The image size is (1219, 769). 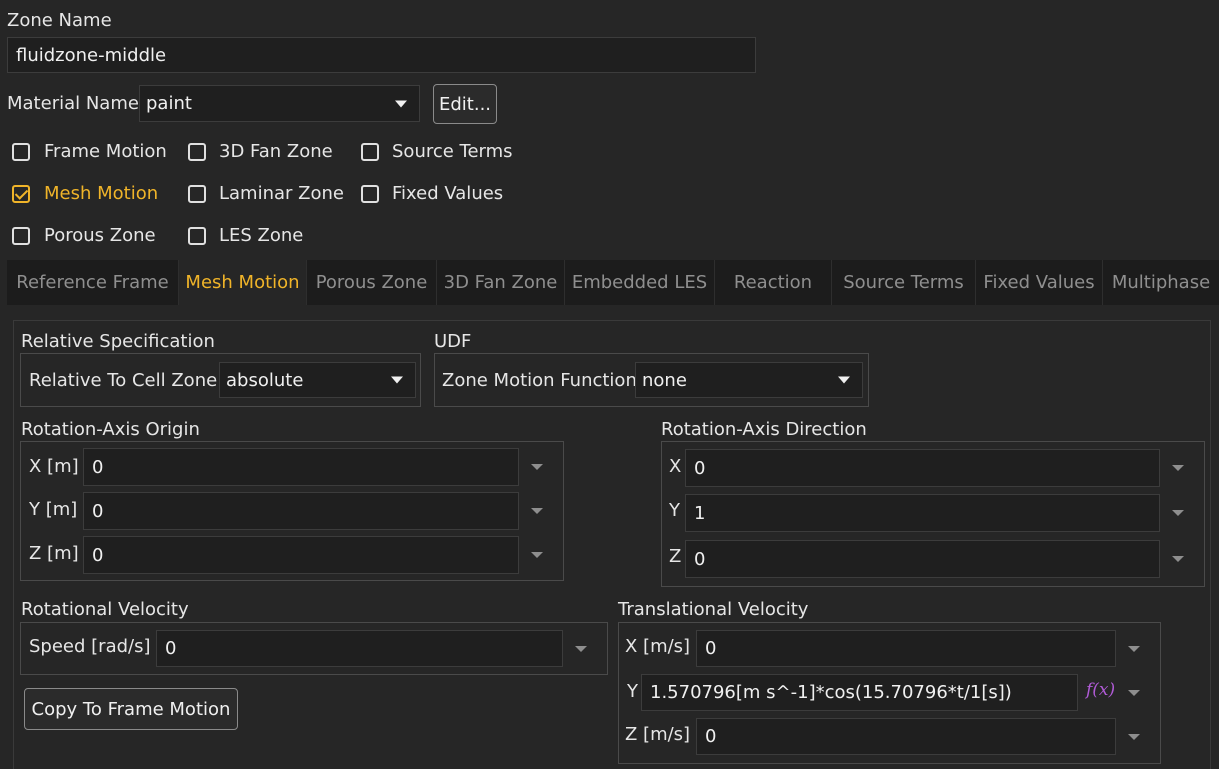 What do you see at coordinates (675, 466) in the screenshot?
I see `direction-x-label: X` at bounding box center [675, 466].